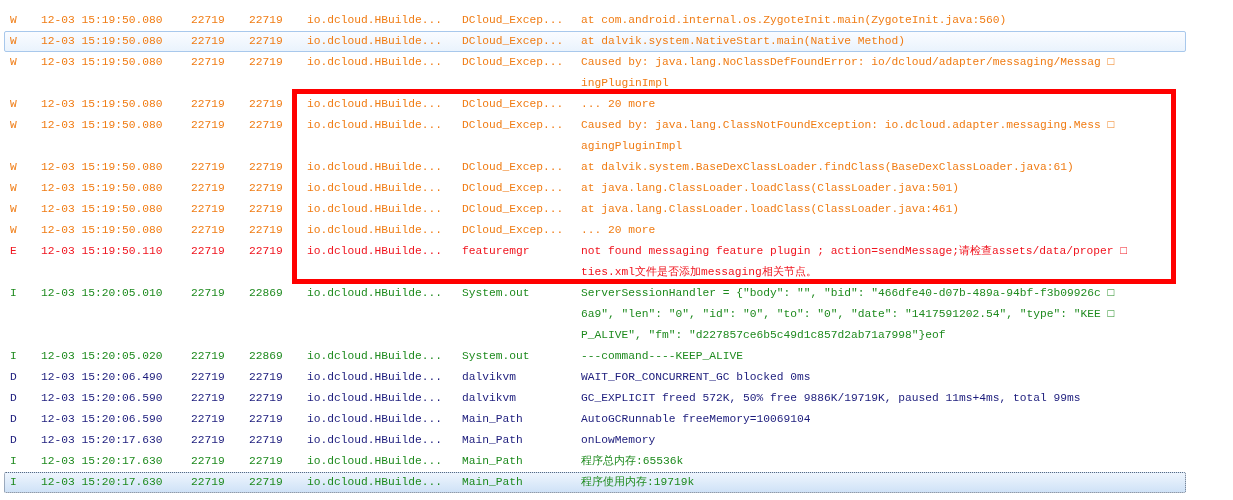 This screenshot has height=500, width=1233. Describe the element at coordinates (770, 188) in the screenshot. I see `message-line: at java.lang.ClassLoader.loadClass(ClassLoader.java:501)` at that location.